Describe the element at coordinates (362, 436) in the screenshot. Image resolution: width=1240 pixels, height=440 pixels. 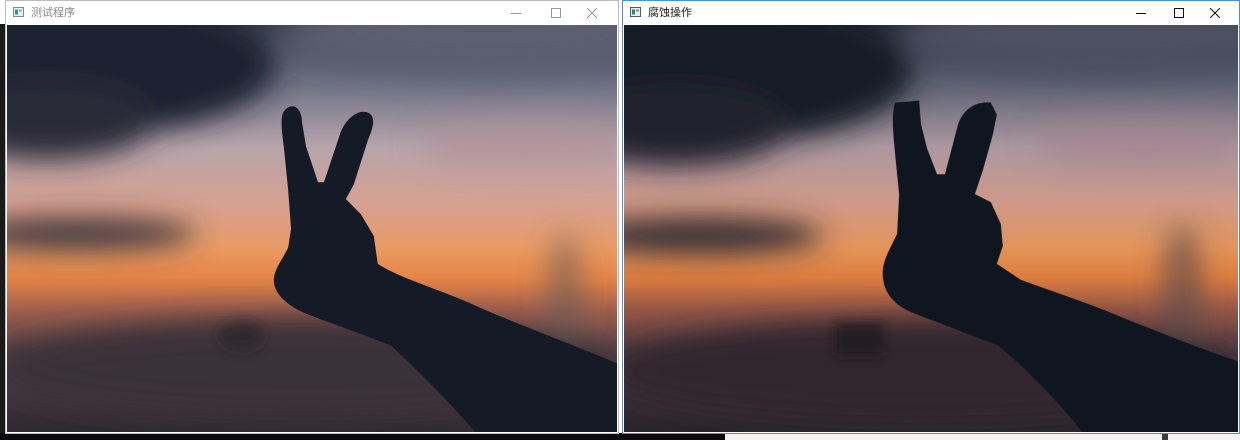
I see `desktop-taskbar-strip` at that location.